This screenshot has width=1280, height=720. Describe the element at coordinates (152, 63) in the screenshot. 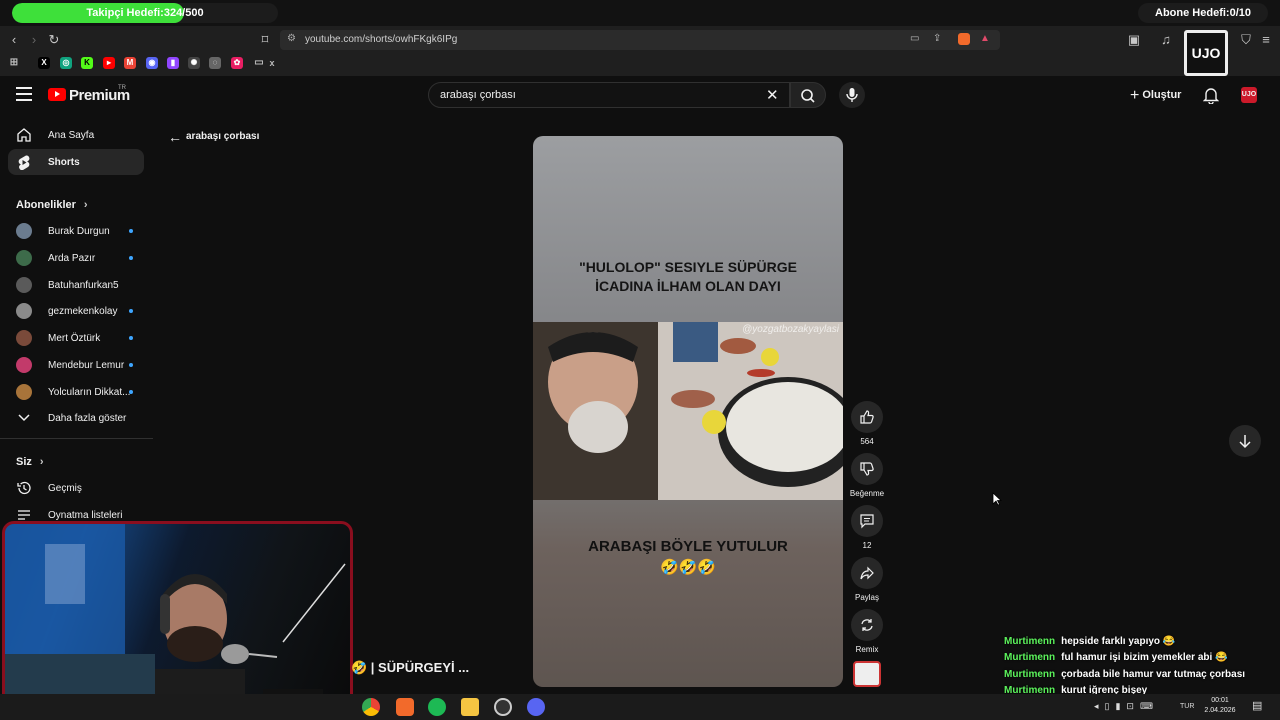

I see `discord-bookmark-icon: ◉` at that location.